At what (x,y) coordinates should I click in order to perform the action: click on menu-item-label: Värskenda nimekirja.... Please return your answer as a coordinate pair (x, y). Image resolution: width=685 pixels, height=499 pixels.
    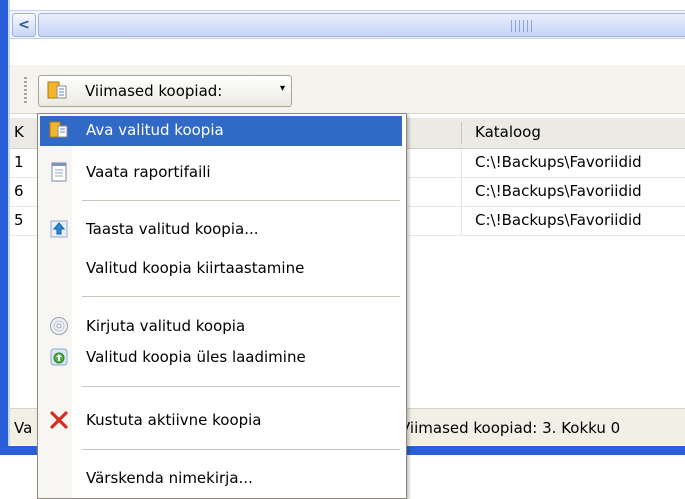
    Looking at the image, I should click on (169, 478).